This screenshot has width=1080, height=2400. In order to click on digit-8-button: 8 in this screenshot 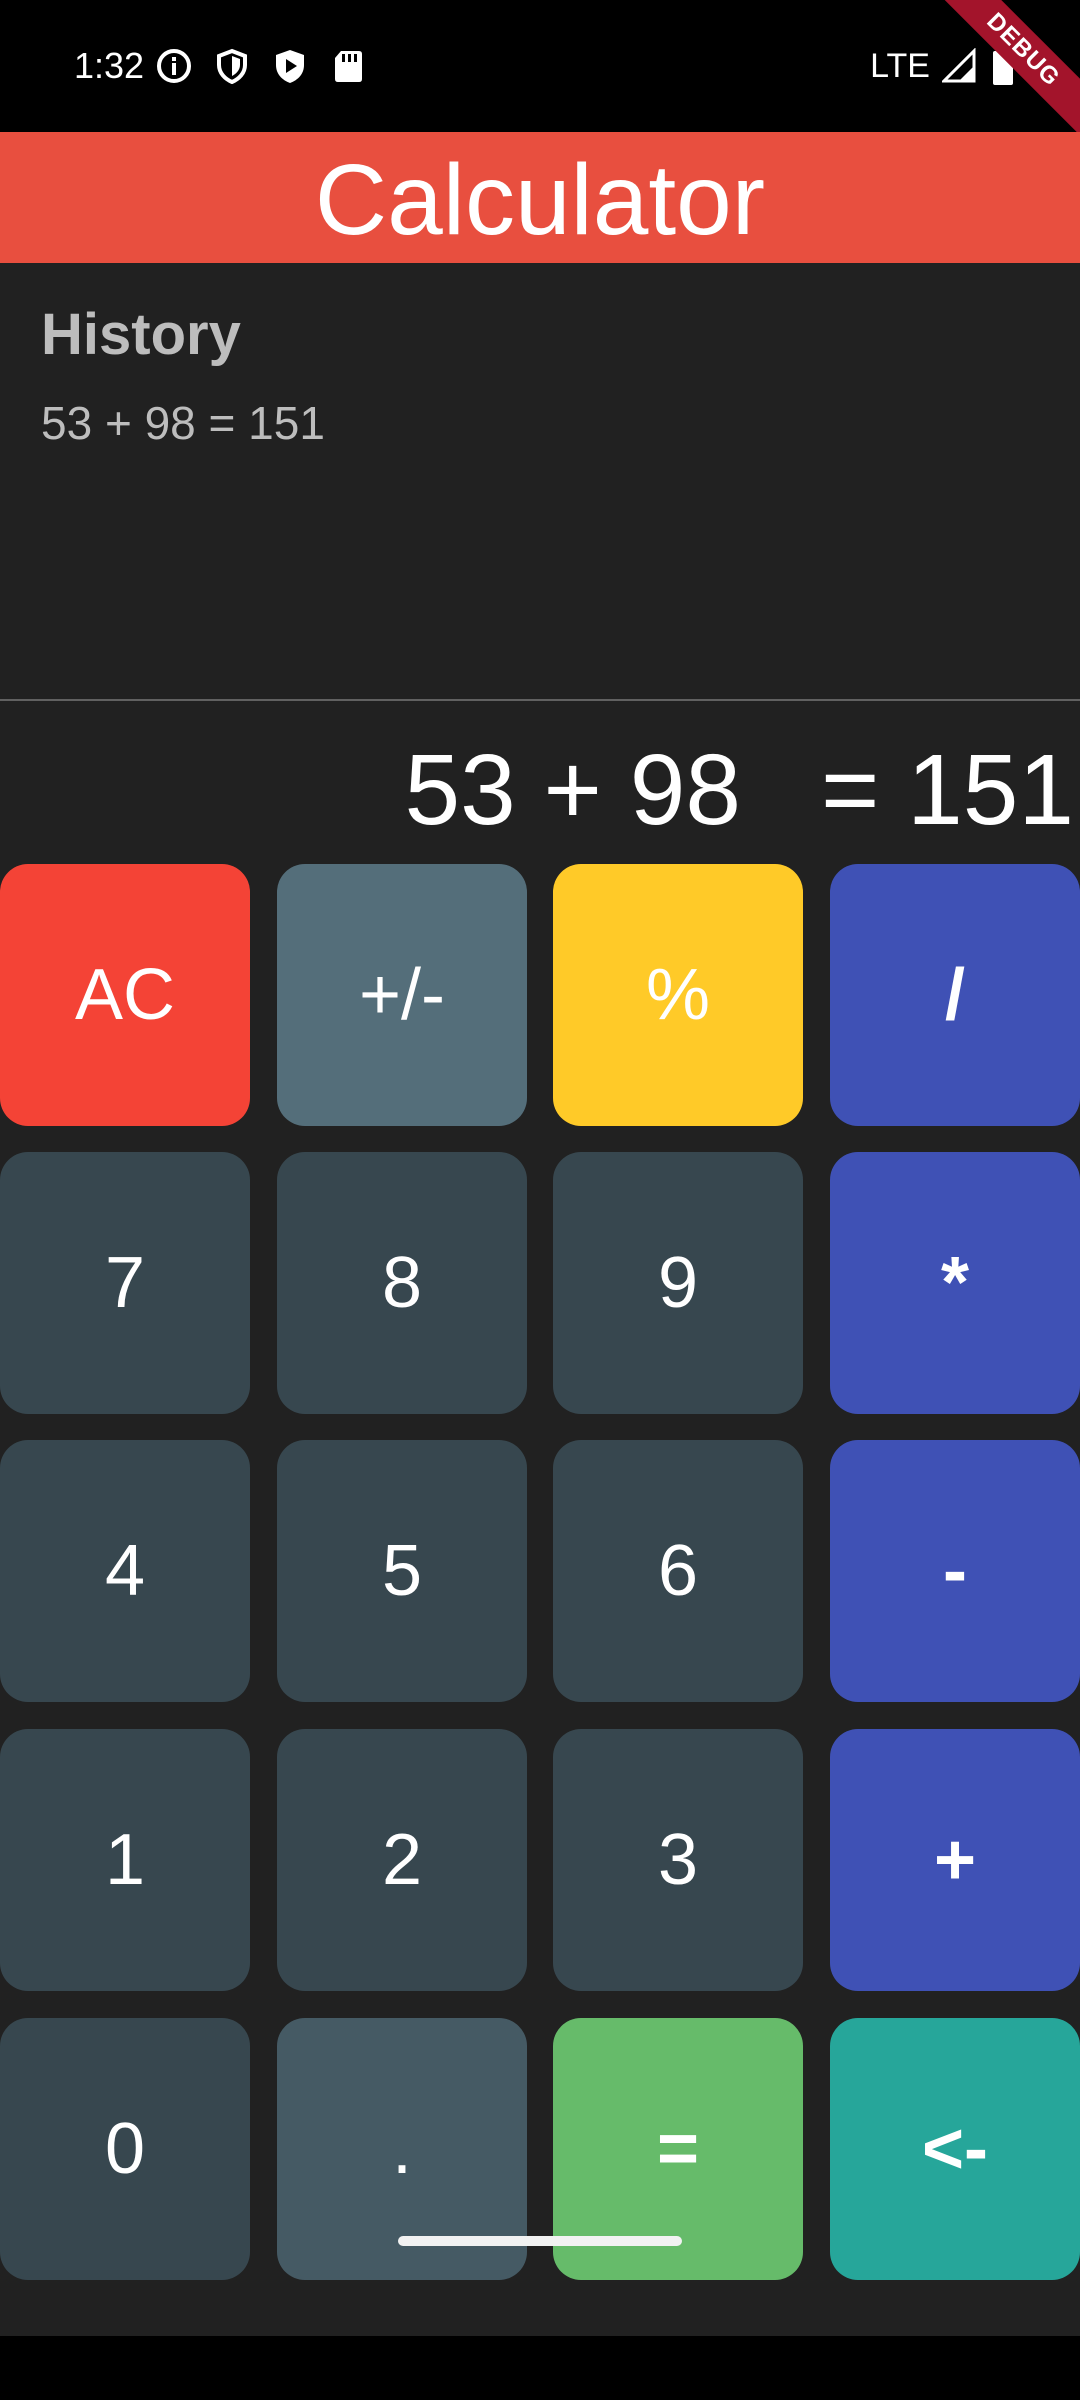, I will do `click(402, 1283)`.